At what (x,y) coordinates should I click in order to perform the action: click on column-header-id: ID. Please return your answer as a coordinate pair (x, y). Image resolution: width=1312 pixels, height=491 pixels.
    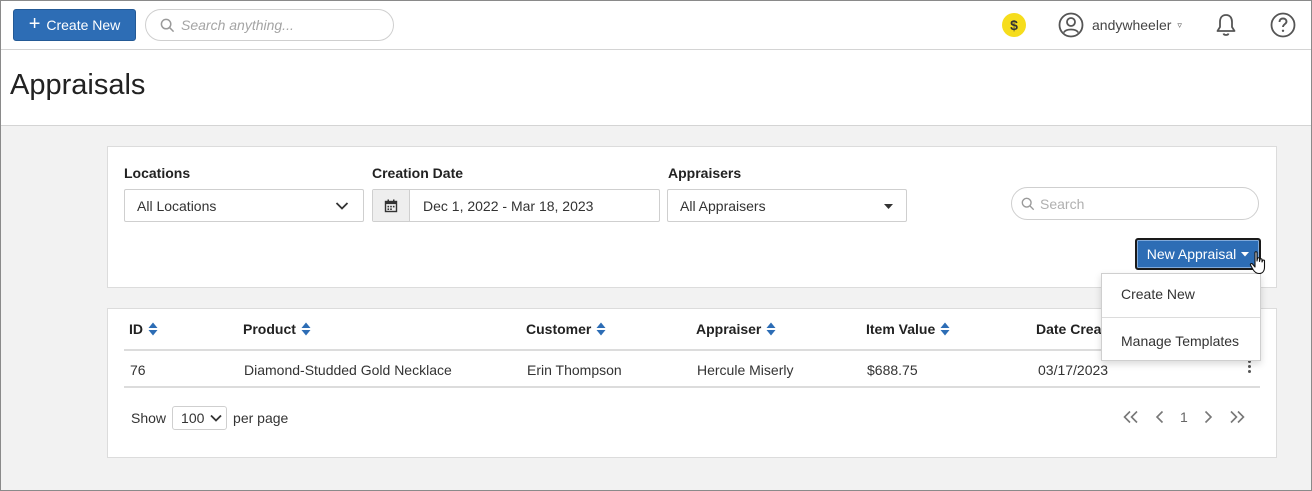
    Looking at the image, I should click on (143, 329).